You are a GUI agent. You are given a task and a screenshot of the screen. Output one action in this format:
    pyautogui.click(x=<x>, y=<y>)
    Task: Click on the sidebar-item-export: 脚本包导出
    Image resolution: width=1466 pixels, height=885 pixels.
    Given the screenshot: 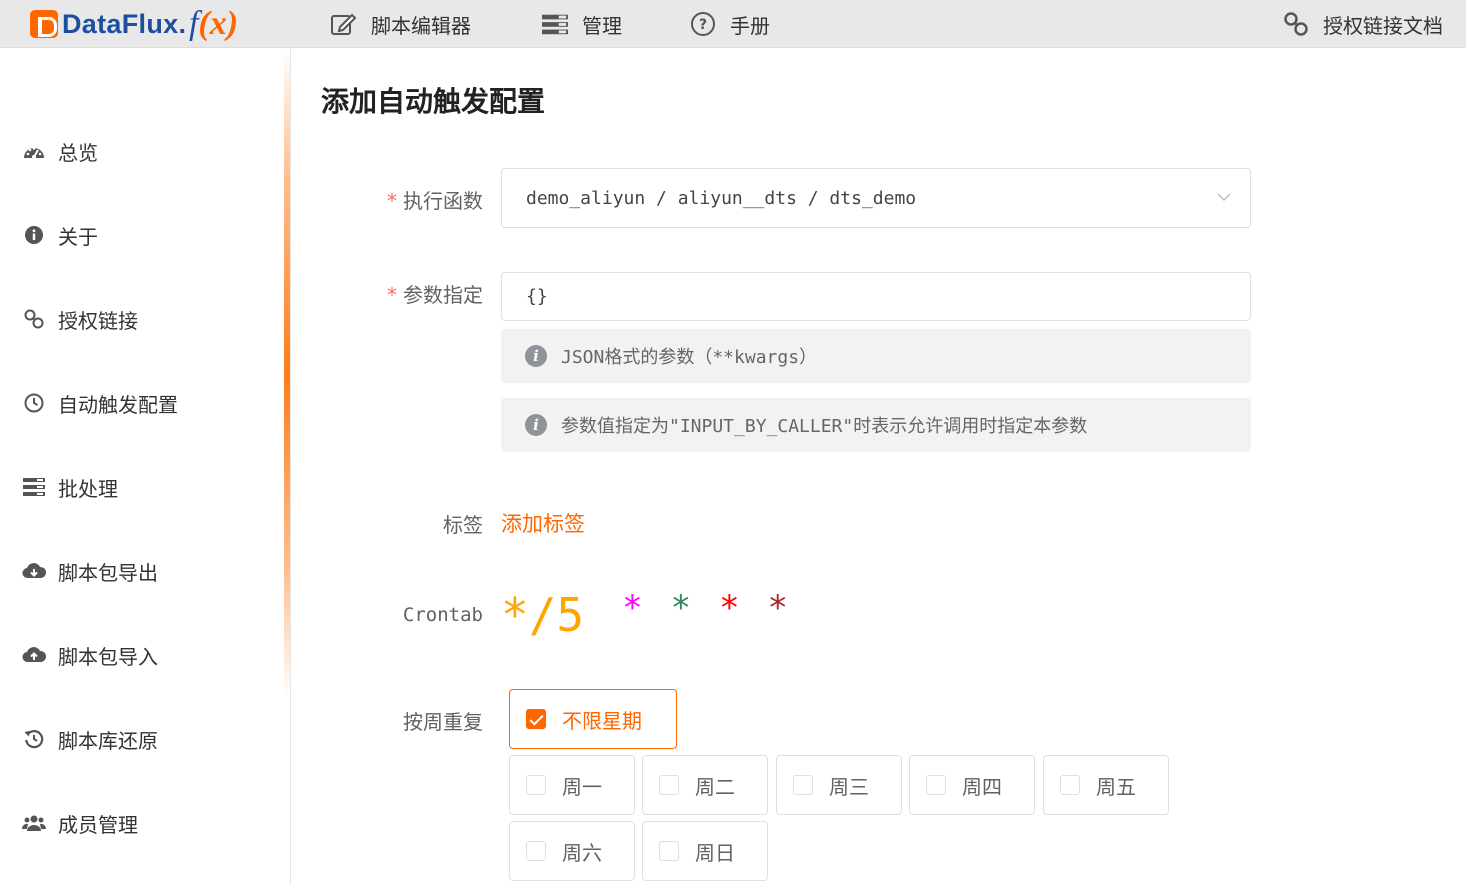 What is the action you would take?
    pyautogui.click(x=90, y=571)
    